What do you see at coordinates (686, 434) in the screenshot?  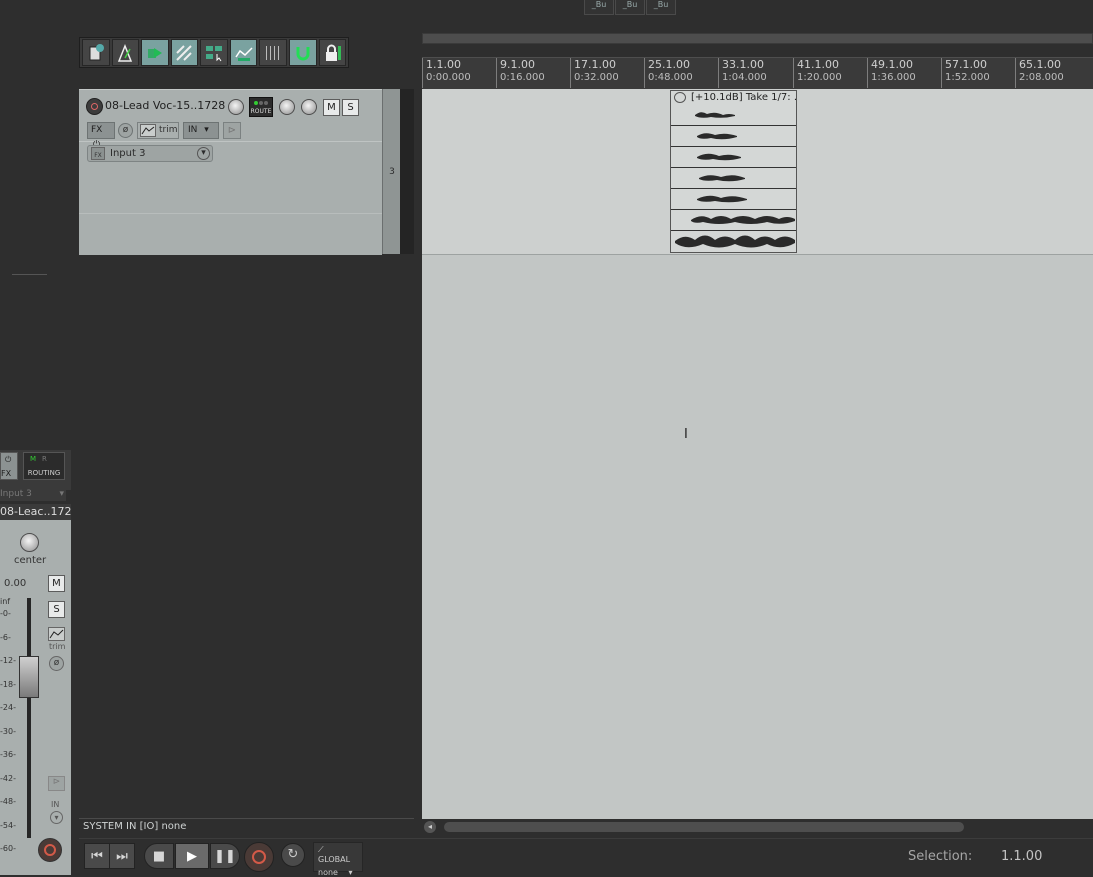 I see `text-cursor-icon: I` at bounding box center [686, 434].